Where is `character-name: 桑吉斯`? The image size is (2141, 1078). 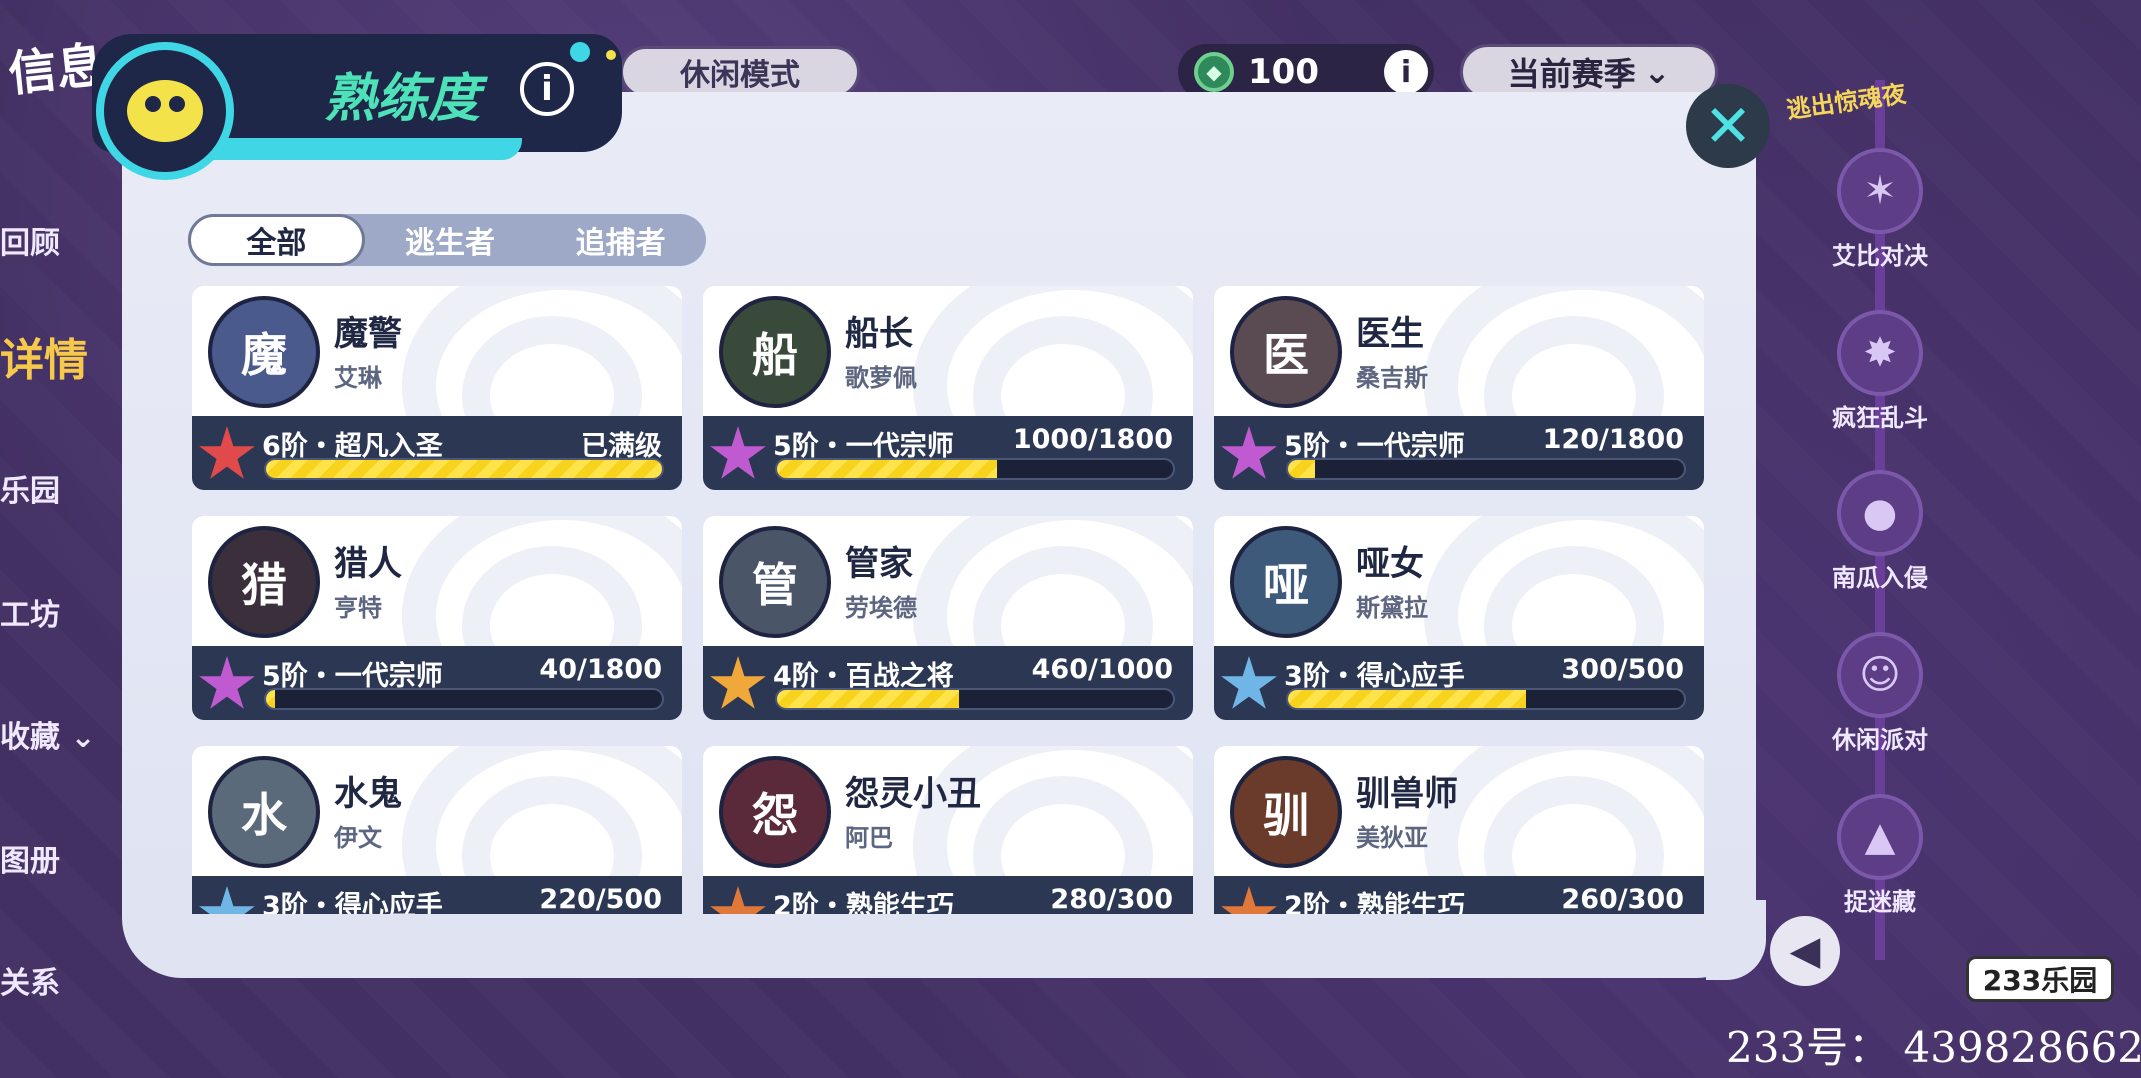
character-name: 桑吉斯 is located at coordinates (1392, 378).